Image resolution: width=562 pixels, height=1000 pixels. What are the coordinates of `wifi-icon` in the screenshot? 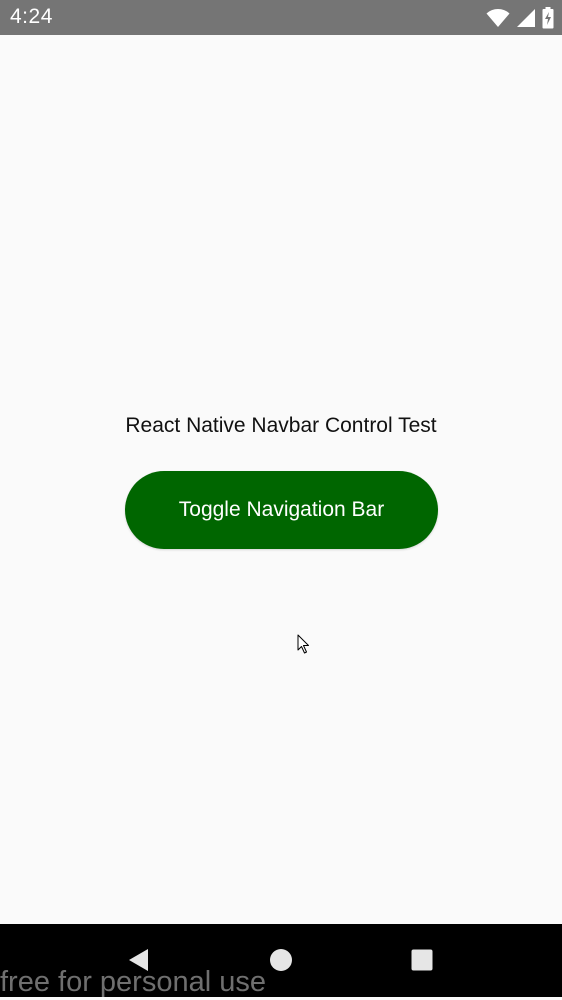 It's located at (498, 18).